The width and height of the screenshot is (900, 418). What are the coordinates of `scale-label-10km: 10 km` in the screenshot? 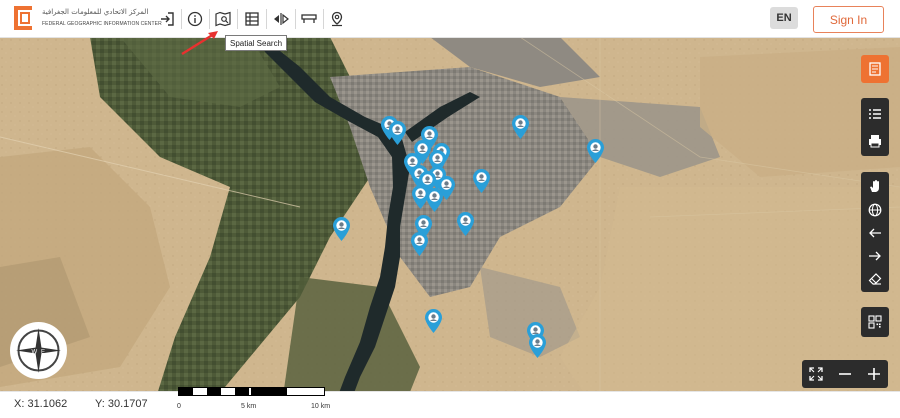 It's located at (321, 406).